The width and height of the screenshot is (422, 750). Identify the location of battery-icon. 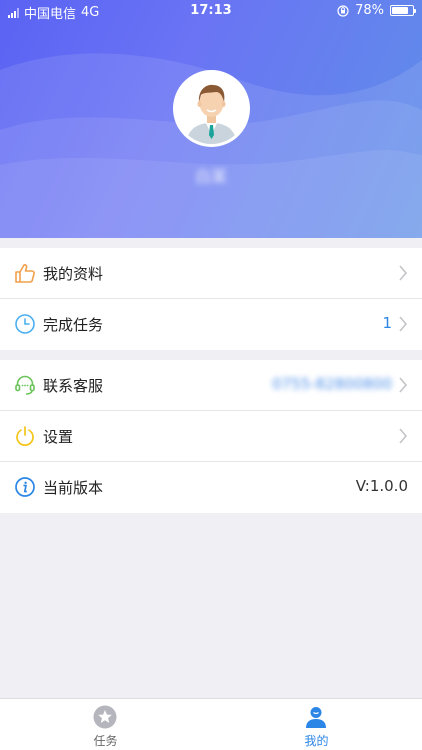
(403, 10).